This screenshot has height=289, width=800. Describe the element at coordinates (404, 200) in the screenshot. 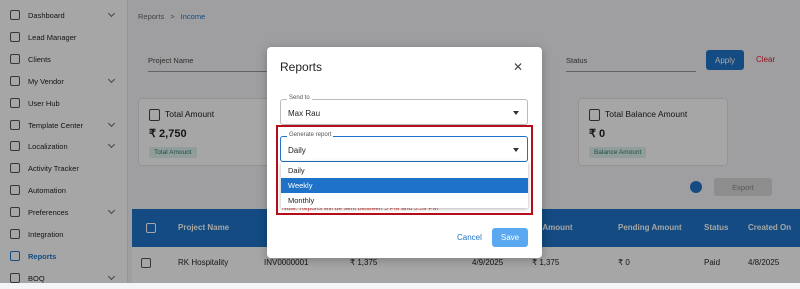

I see `option-monthly: Monthly` at that location.